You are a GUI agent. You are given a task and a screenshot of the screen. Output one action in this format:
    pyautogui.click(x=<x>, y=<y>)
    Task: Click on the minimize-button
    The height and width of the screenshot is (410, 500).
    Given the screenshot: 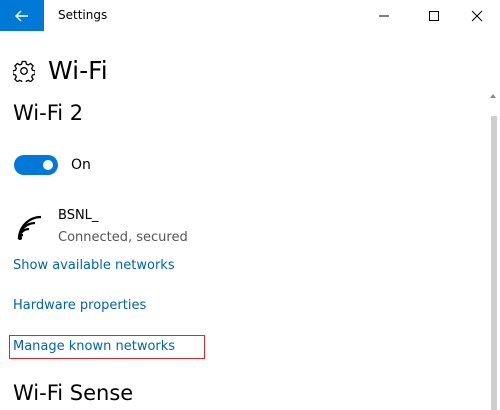 What is the action you would take?
    pyautogui.click(x=384, y=15)
    